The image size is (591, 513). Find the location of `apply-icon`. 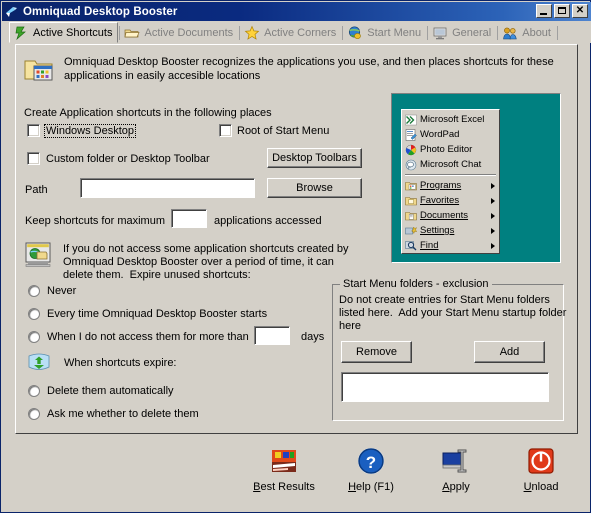

apply-icon is located at coordinates (456, 461).